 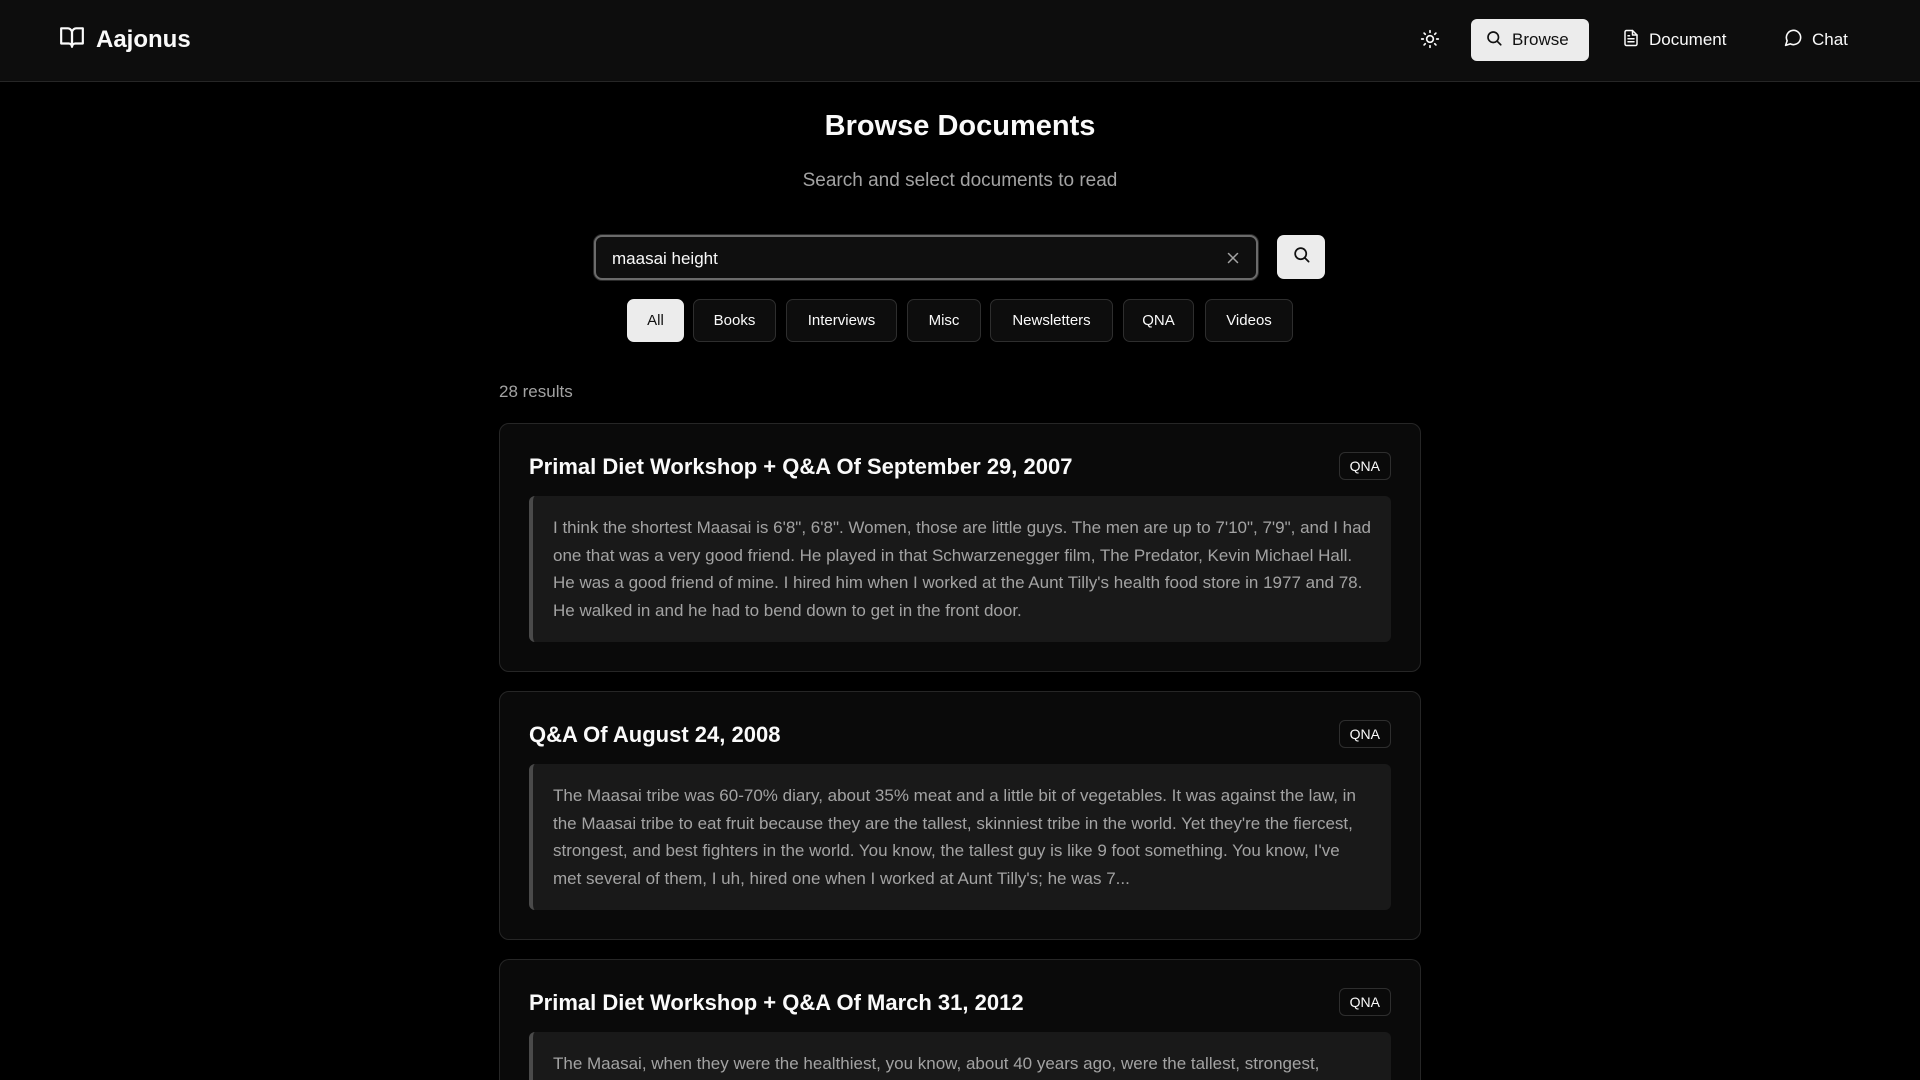 What do you see at coordinates (654, 735) in the screenshot?
I see `result-title: Q&A Of August 24, 2008` at bounding box center [654, 735].